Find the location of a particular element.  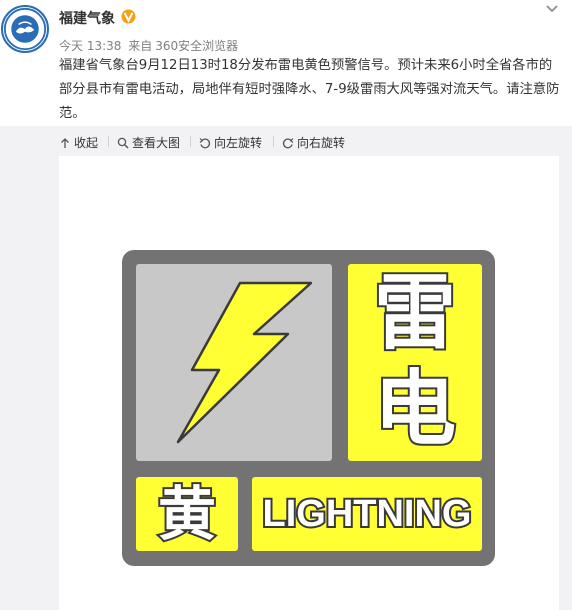

arrow-up-icon is located at coordinates (65, 142).